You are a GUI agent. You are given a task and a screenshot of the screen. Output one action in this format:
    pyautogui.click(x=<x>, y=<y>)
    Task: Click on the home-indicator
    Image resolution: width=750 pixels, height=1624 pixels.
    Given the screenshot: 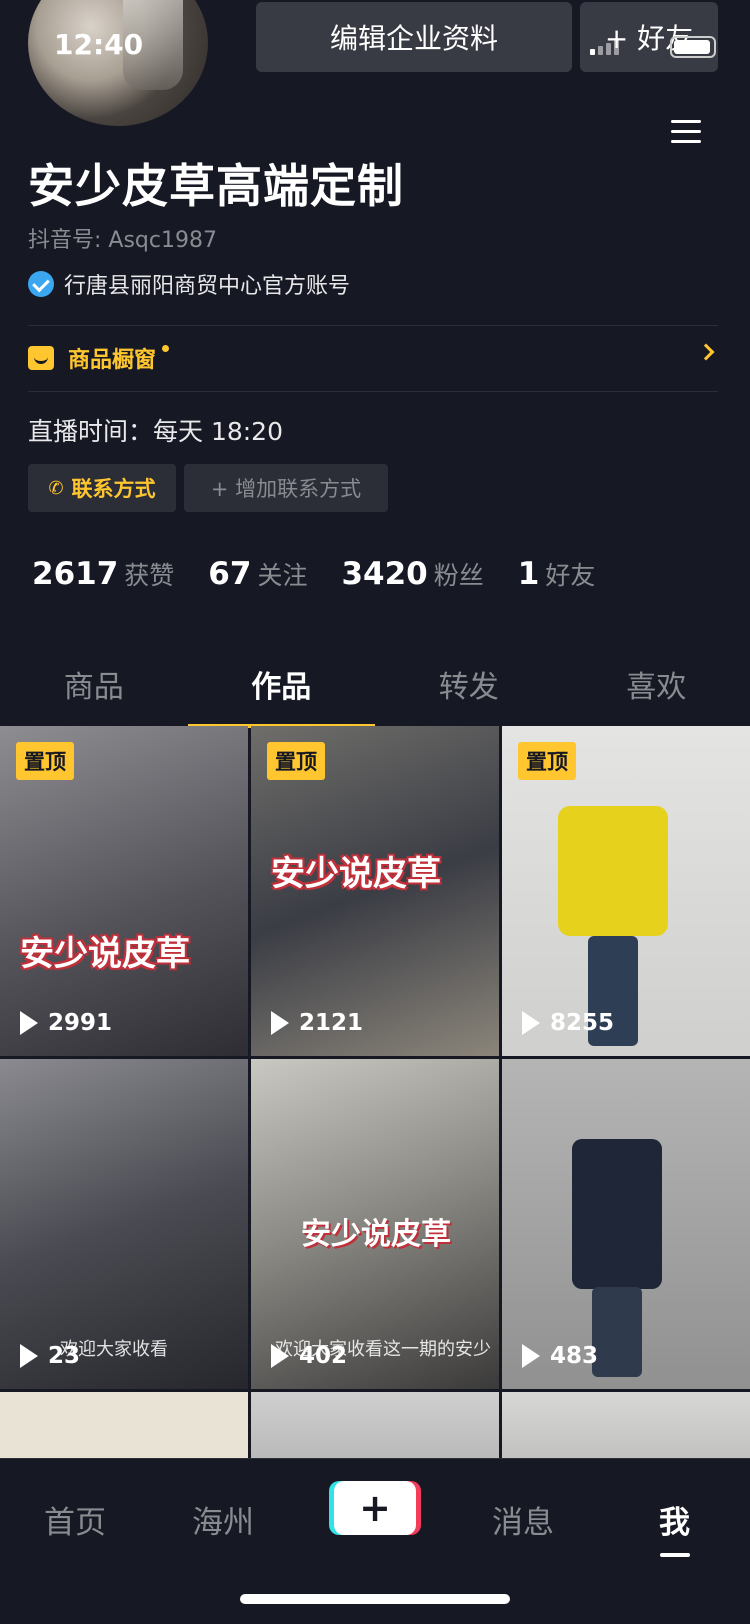 What is the action you would take?
    pyautogui.click(x=375, y=1599)
    